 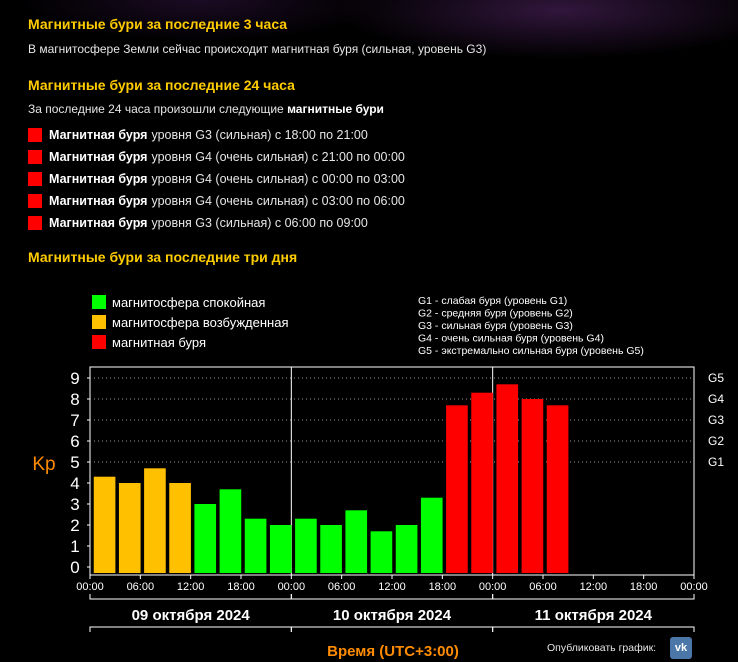 What do you see at coordinates (511, 339) in the screenshot?
I see `g-legend-item: G4 - очень сильная буря (уровень G4)` at bounding box center [511, 339].